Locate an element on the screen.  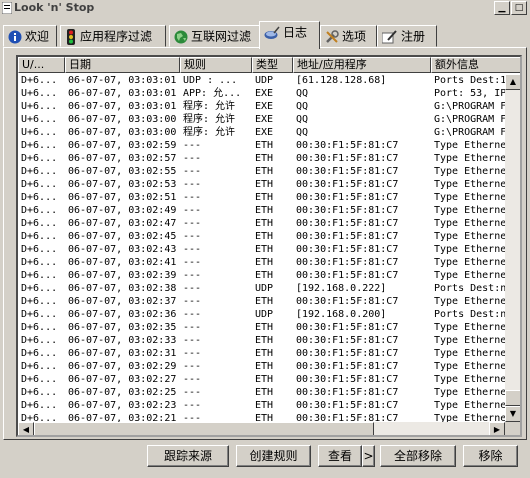
cell-address: [192.168.0.200] is located at coordinates (341, 314).